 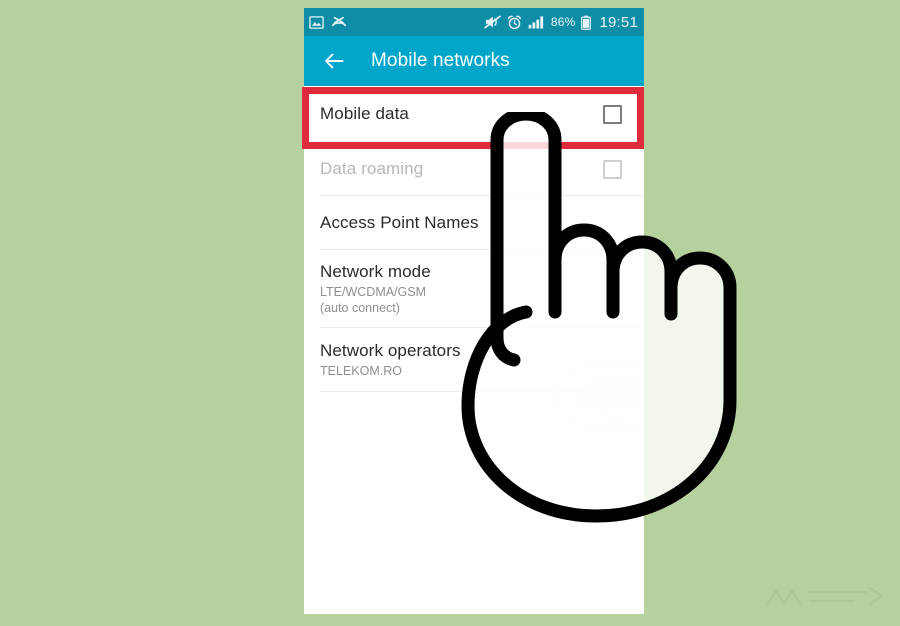 I want to click on list-item-title: Mobile data, so click(x=364, y=113).